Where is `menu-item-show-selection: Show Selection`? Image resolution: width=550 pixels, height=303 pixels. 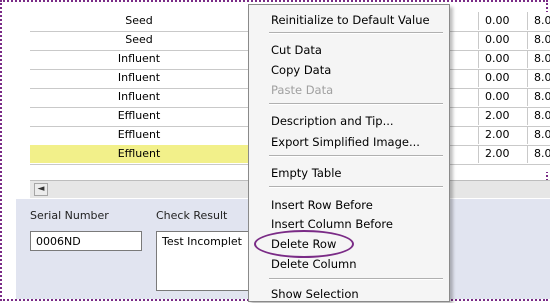
menu-item-show-selection: Show Selection is located at coordinates (315, 294).